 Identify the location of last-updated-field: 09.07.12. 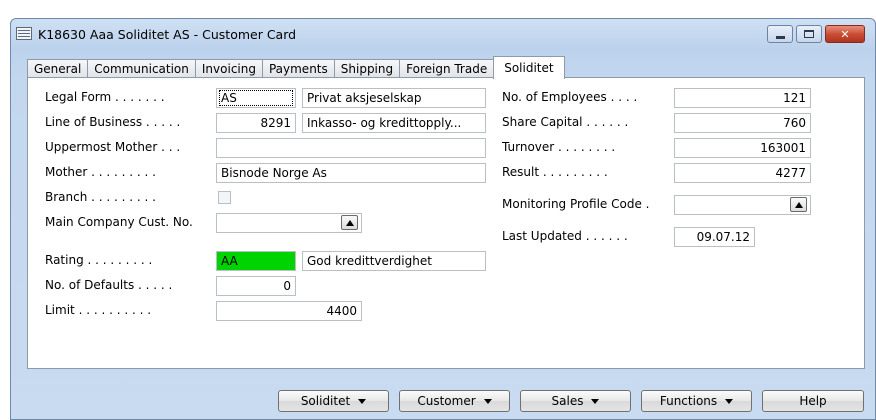
(714, 237).